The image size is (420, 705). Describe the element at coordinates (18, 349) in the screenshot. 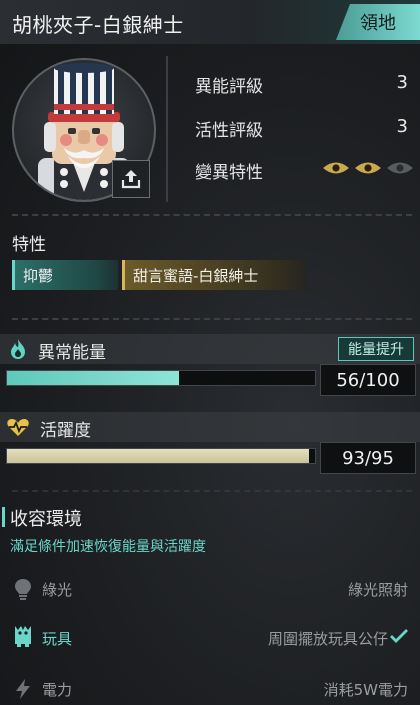

I see `flame-icon` at that location.